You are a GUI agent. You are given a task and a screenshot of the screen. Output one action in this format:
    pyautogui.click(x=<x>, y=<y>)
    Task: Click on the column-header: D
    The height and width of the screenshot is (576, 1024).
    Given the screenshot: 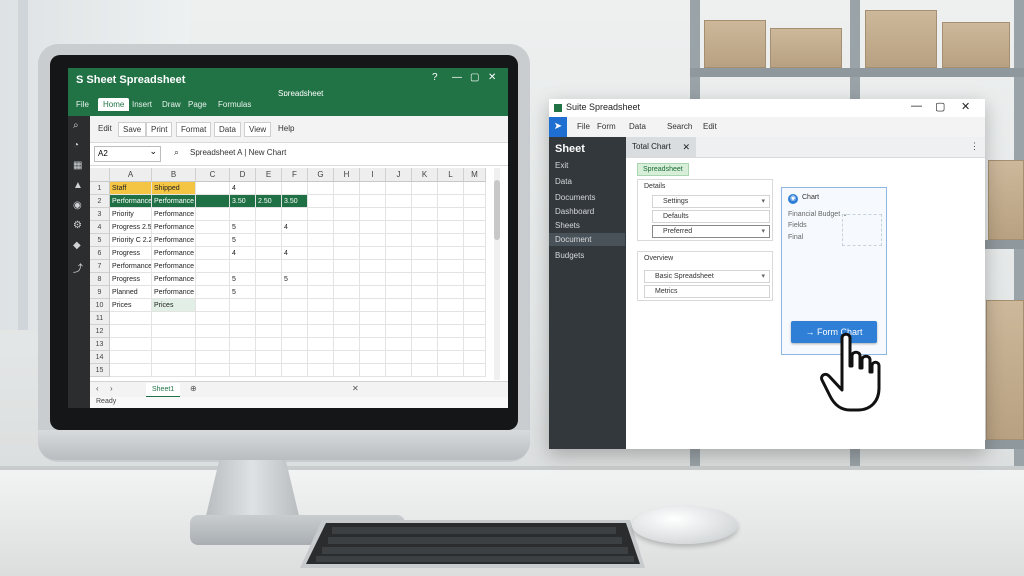 What is the action you would take?
    pyautogui.click(x=243, y=175)
    